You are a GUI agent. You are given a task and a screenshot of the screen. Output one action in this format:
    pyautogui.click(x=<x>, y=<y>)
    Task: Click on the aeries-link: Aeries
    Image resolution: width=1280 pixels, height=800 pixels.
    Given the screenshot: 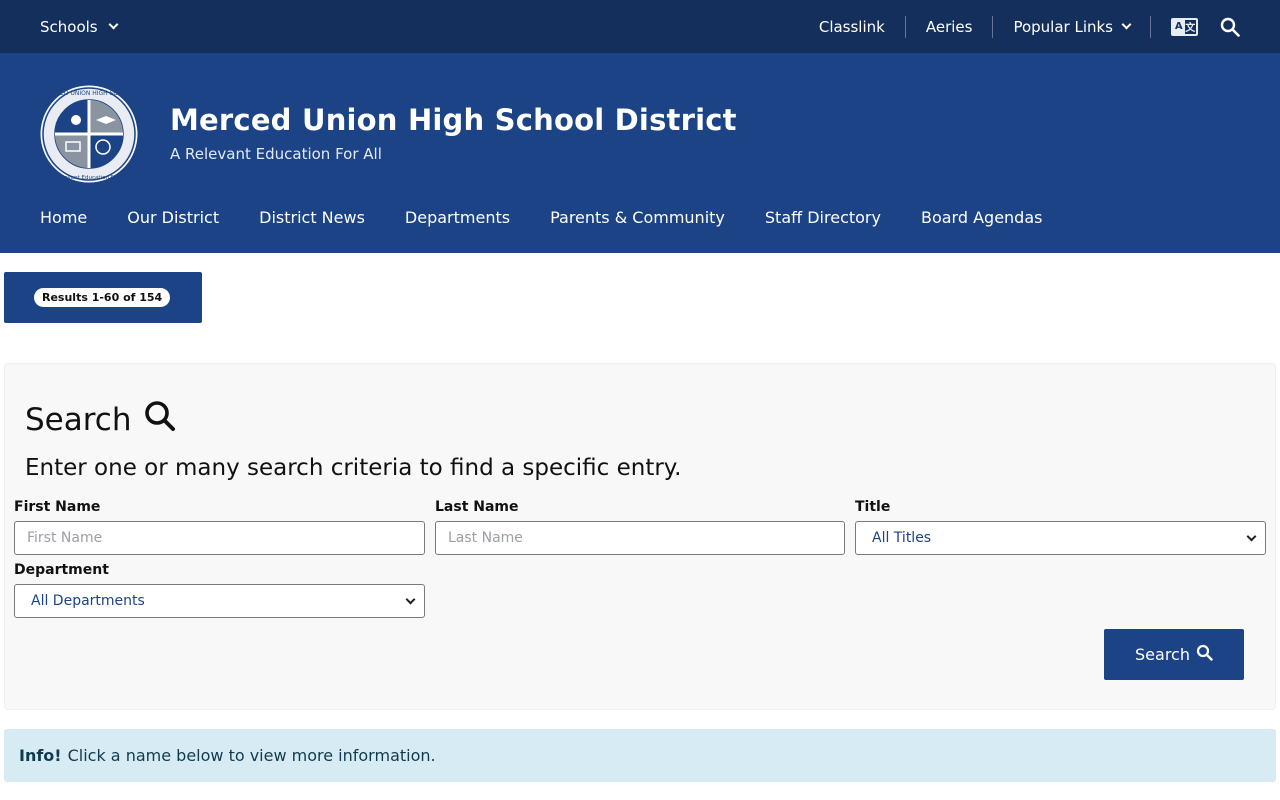 What is the action you would take?
    pyautogui.click(x=950, y=26)
    